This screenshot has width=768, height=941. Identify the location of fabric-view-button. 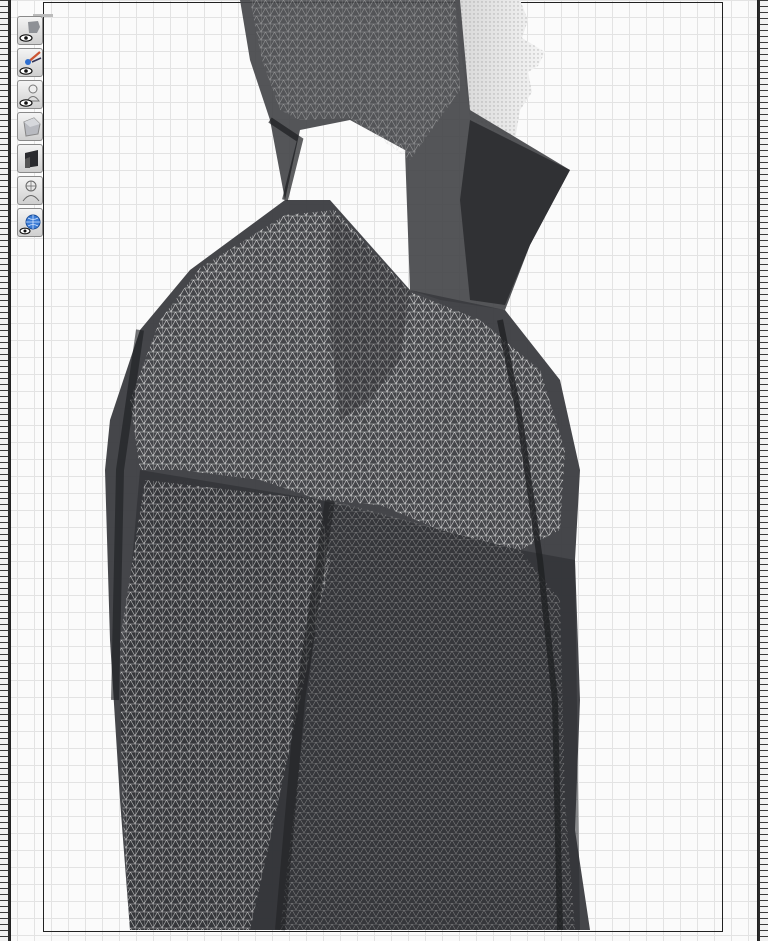
(30, 158).